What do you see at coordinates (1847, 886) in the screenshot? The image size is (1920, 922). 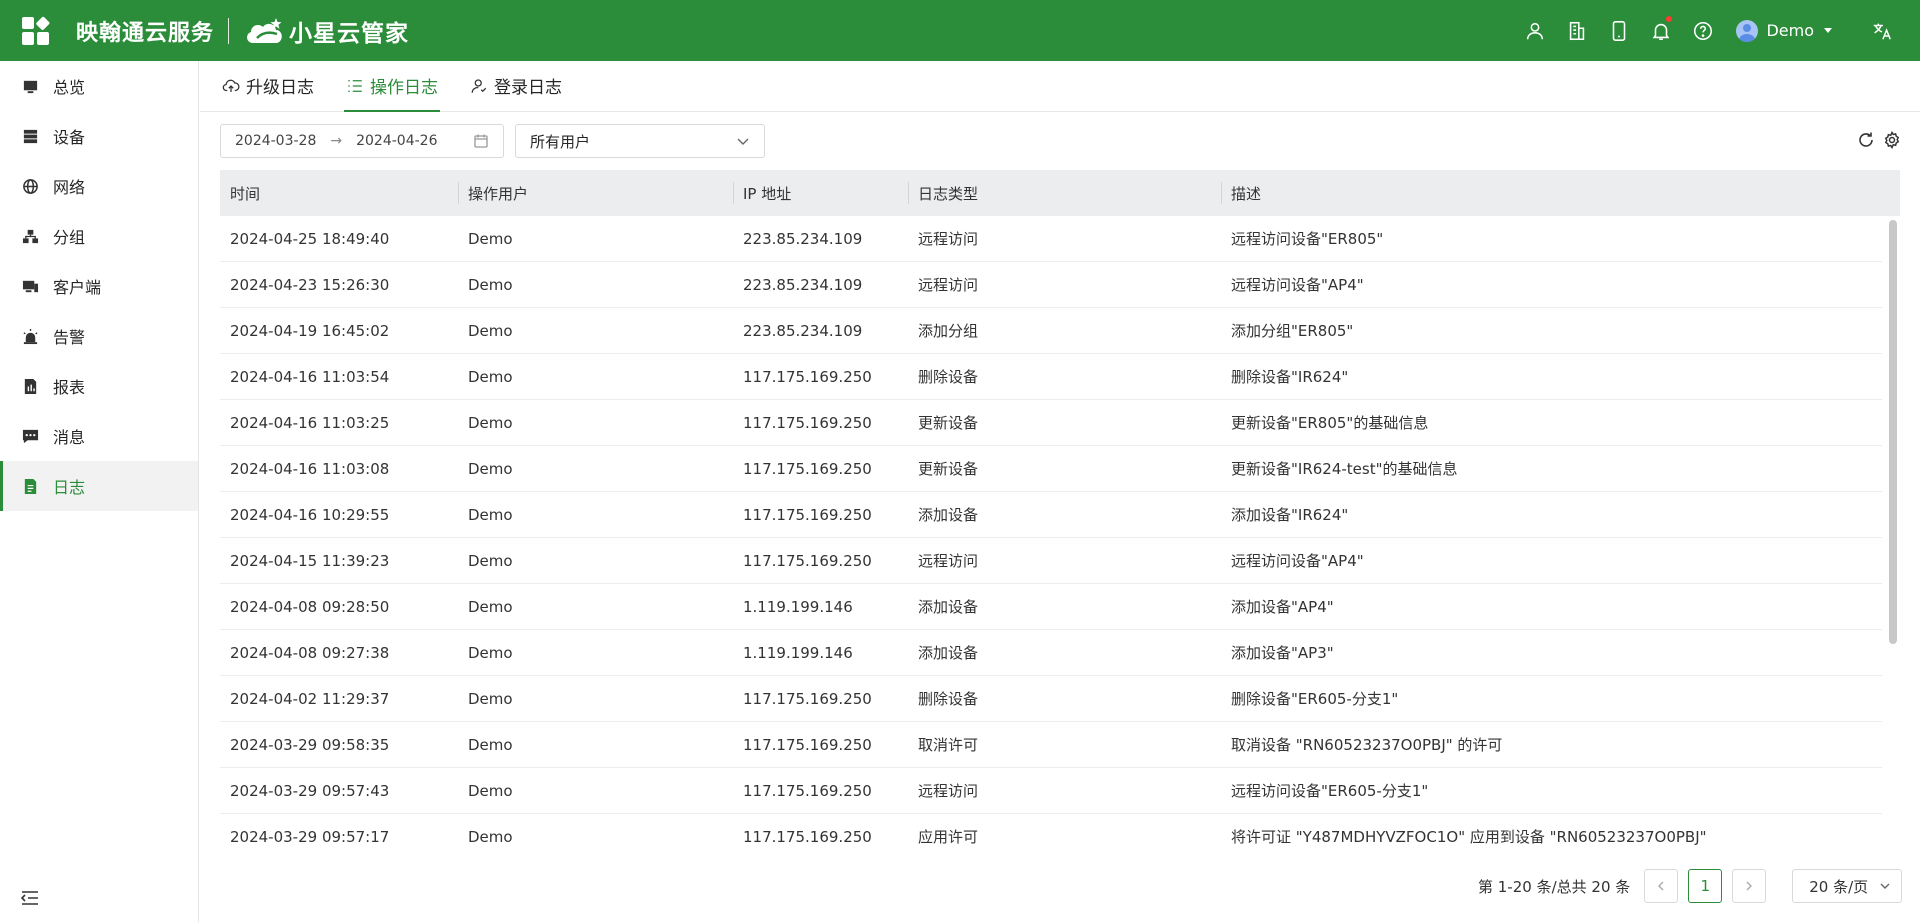 I see `page-size-select: 20 条/页` at bounding box center [1847, 886].